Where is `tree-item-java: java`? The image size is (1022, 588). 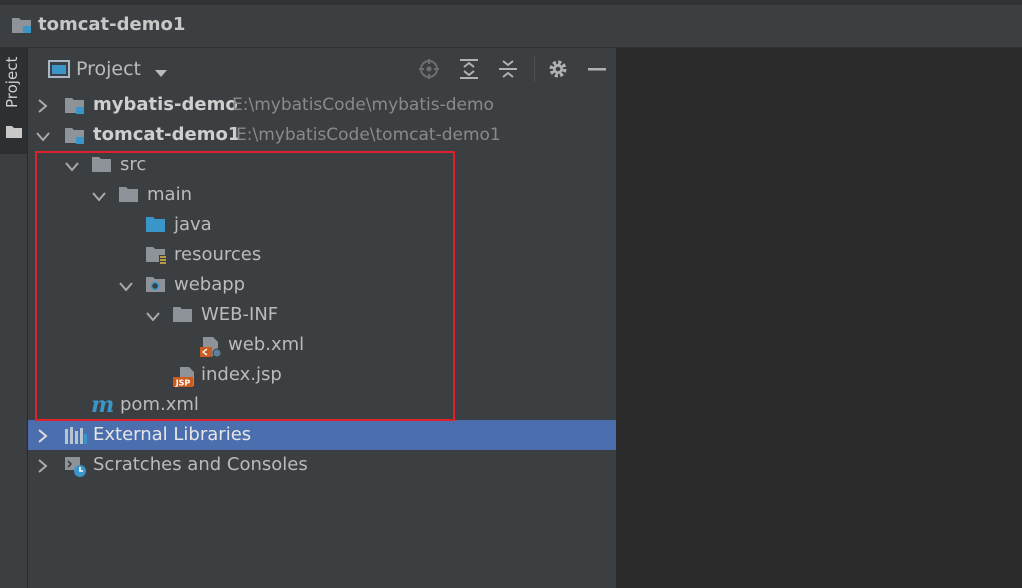 tree-item-java: java is located at coordinates (322, 225).